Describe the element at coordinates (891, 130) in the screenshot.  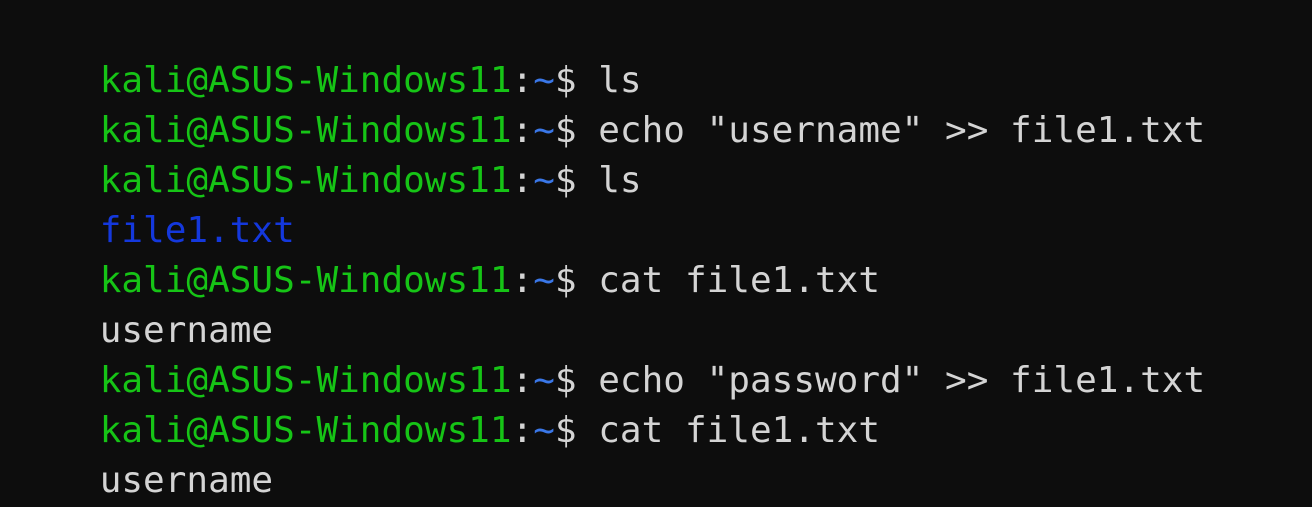
I see `command-text: echo "username" >> file1.txt` at that location.